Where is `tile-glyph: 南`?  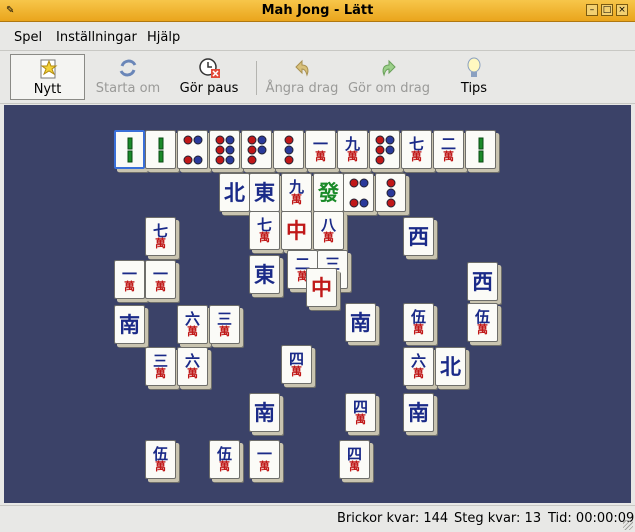 tile-glyph: 南 is located at coordinates (418, 412).